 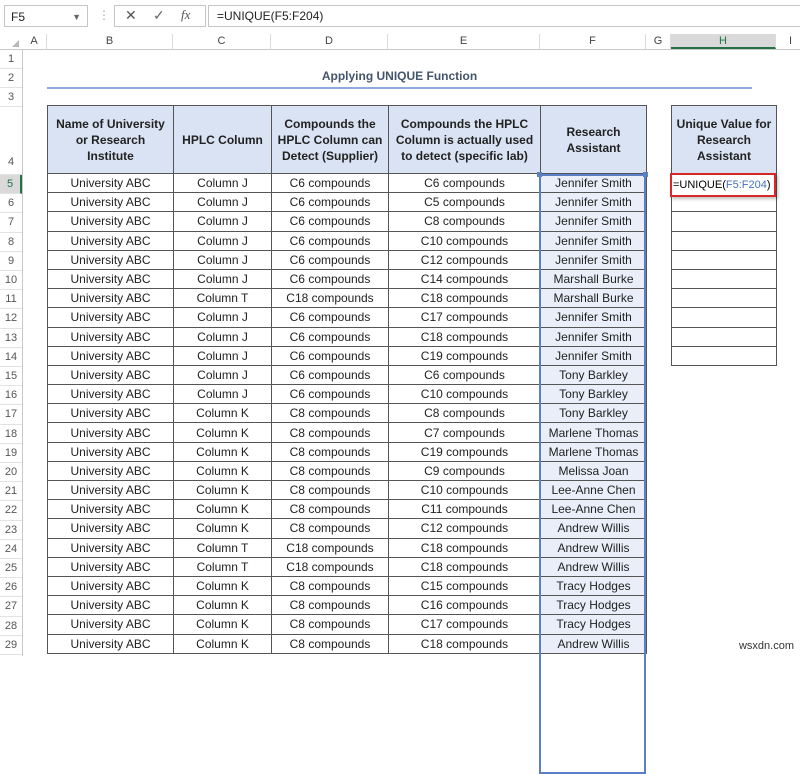 What do you see at coordinates (11, 141) in the screenshot?
I see `row-header-4: 4` at bounding box center [11, 141].